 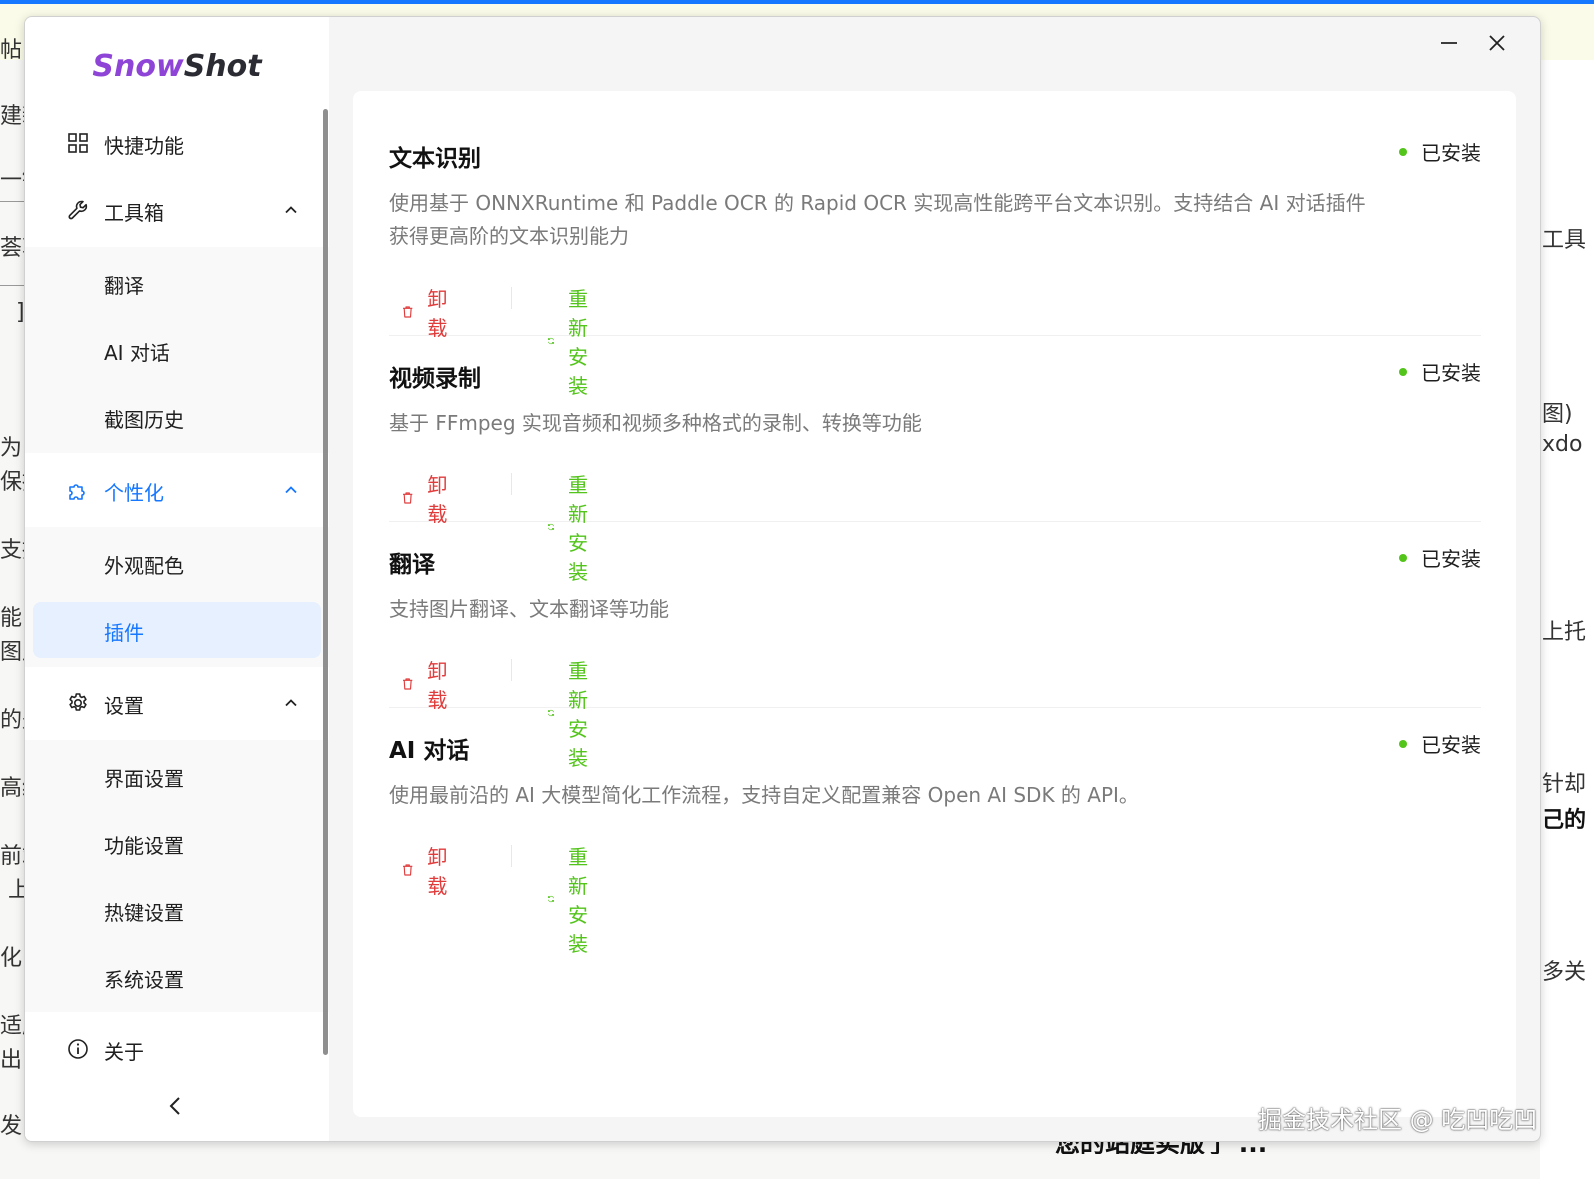 What do you see at coordinates (177, 776) in the screenshot?
I see `sidebar-subitem-ui-settings: 界面设置` at bounding box center [177, 776].